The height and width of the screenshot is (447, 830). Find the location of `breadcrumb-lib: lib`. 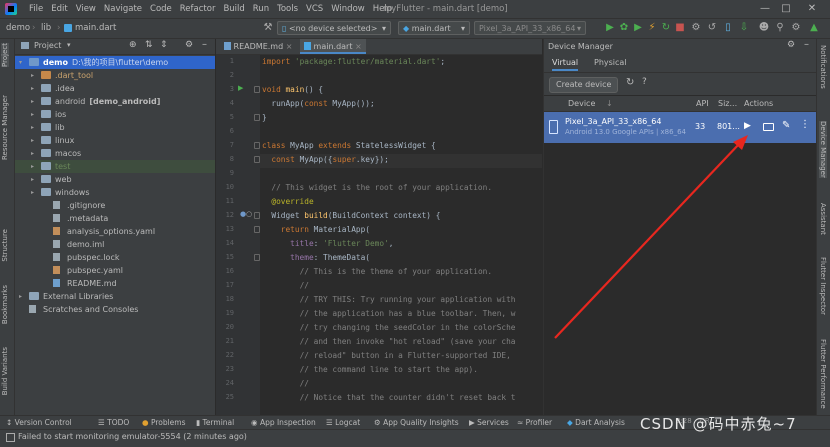

breadcrumb-lib: lib is located at coordinates (46, 28).